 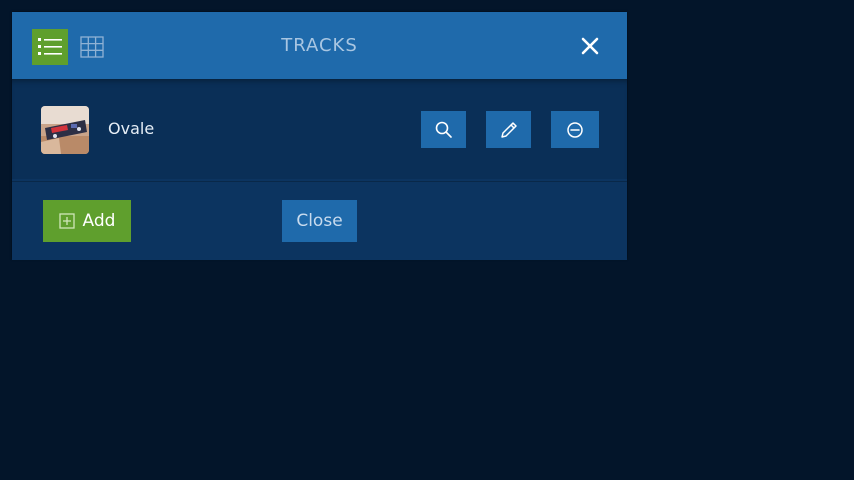 I want to click on close-button-label: Close, so click(x=319, y=221).